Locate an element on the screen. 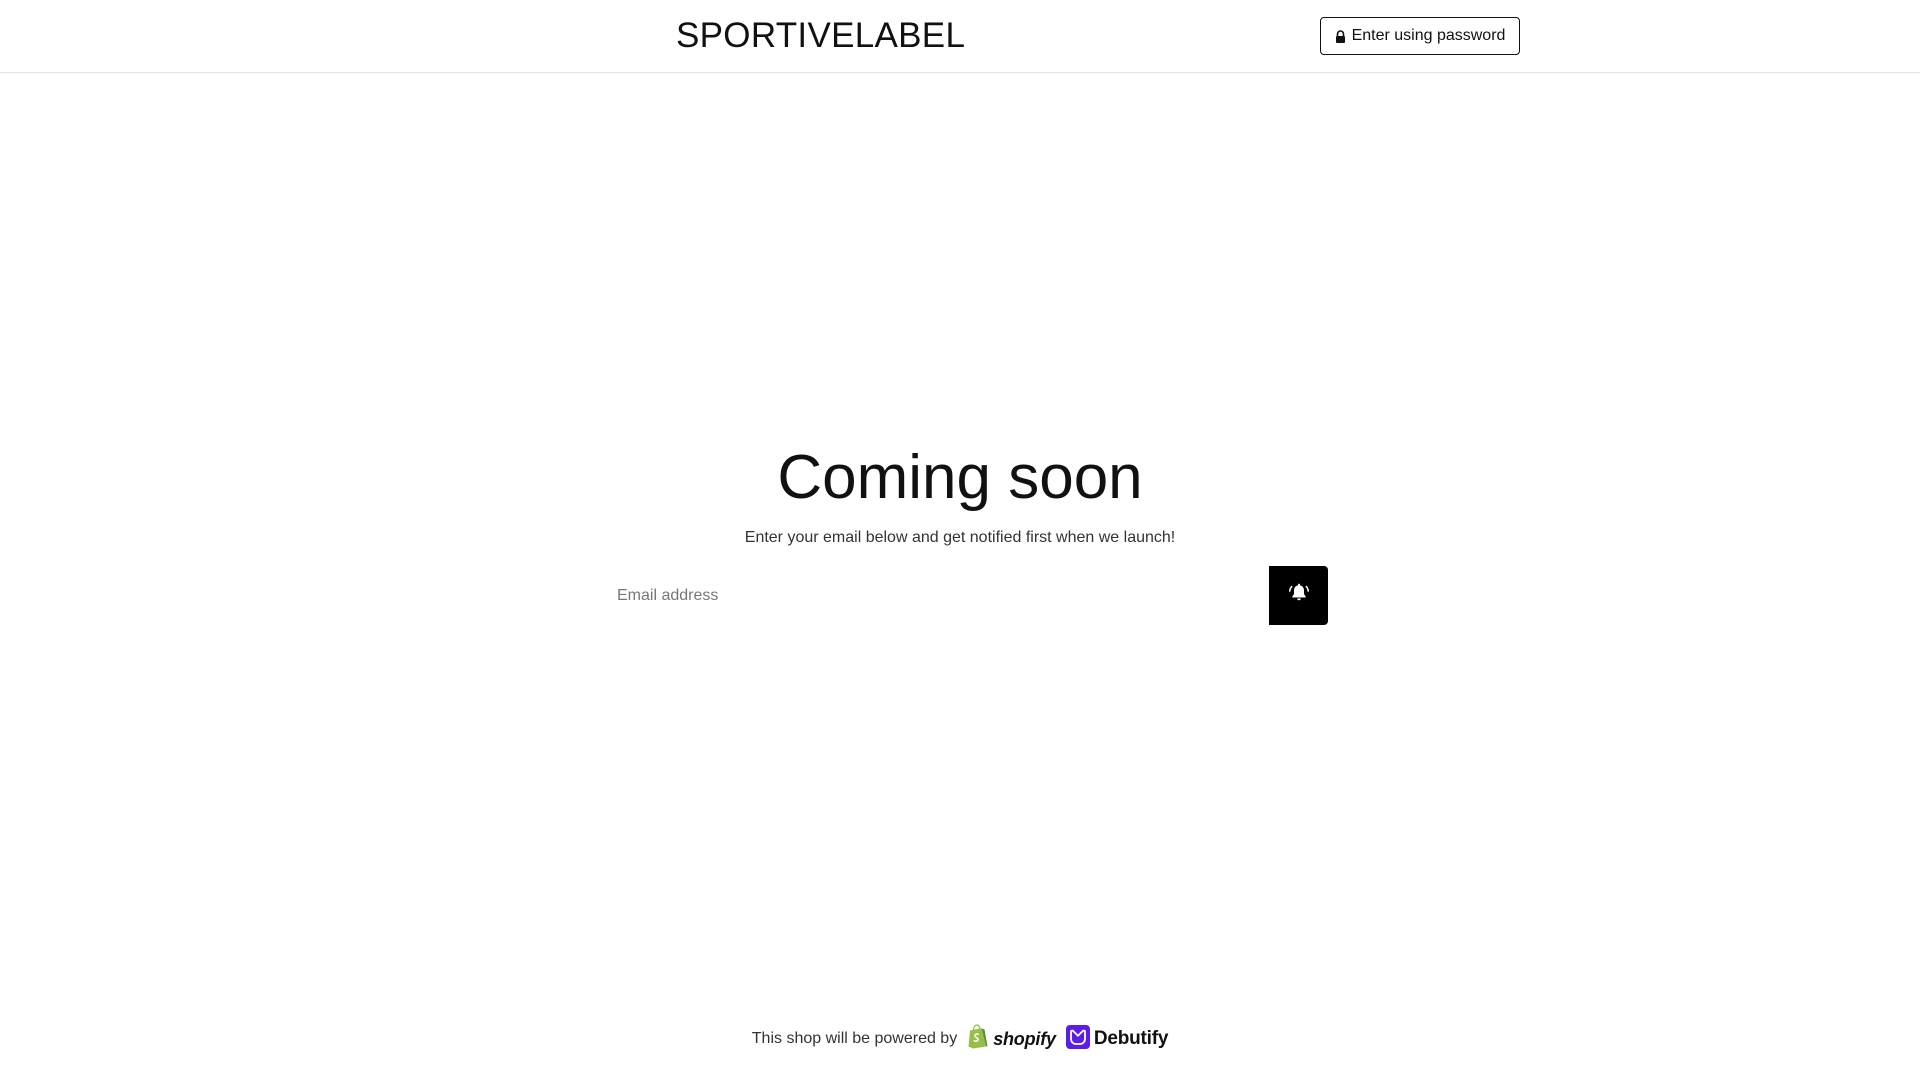 The image size is (1920, 1080). notify-me-button is located at coordinates (1298, 595).